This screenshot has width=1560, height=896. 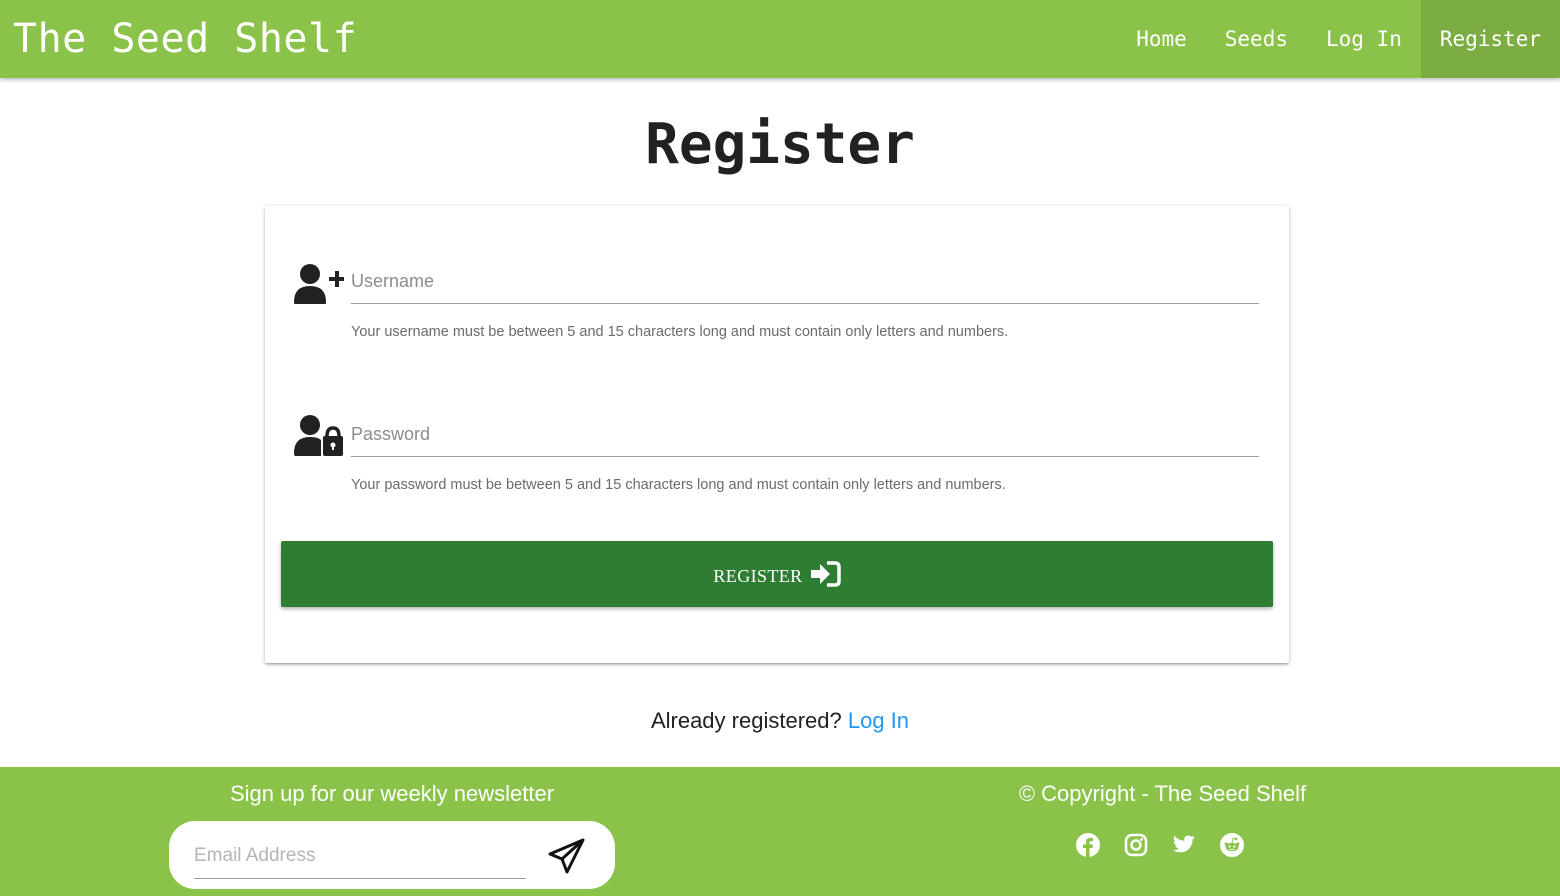 I want to click on facebook-icon, so click(x=1088, y=845).